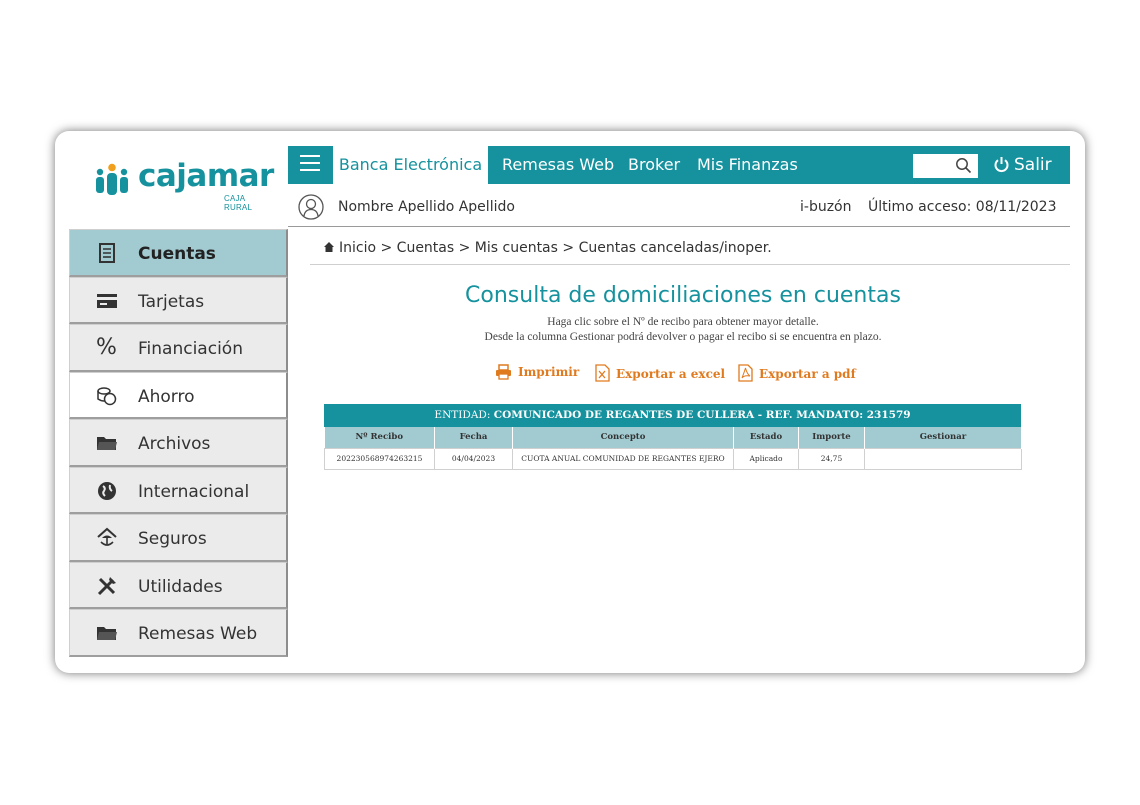 This screenshot has height=805, width=1140. What do you see at coordinates (107, 395) in the screenshot?
I see `coins-icon` at bounding box center [107, 395].